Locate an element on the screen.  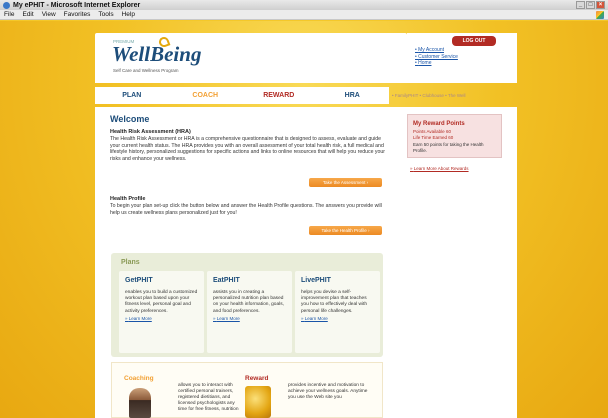
reward-points-title: My Reward Points is located at coordinates (439, 124).